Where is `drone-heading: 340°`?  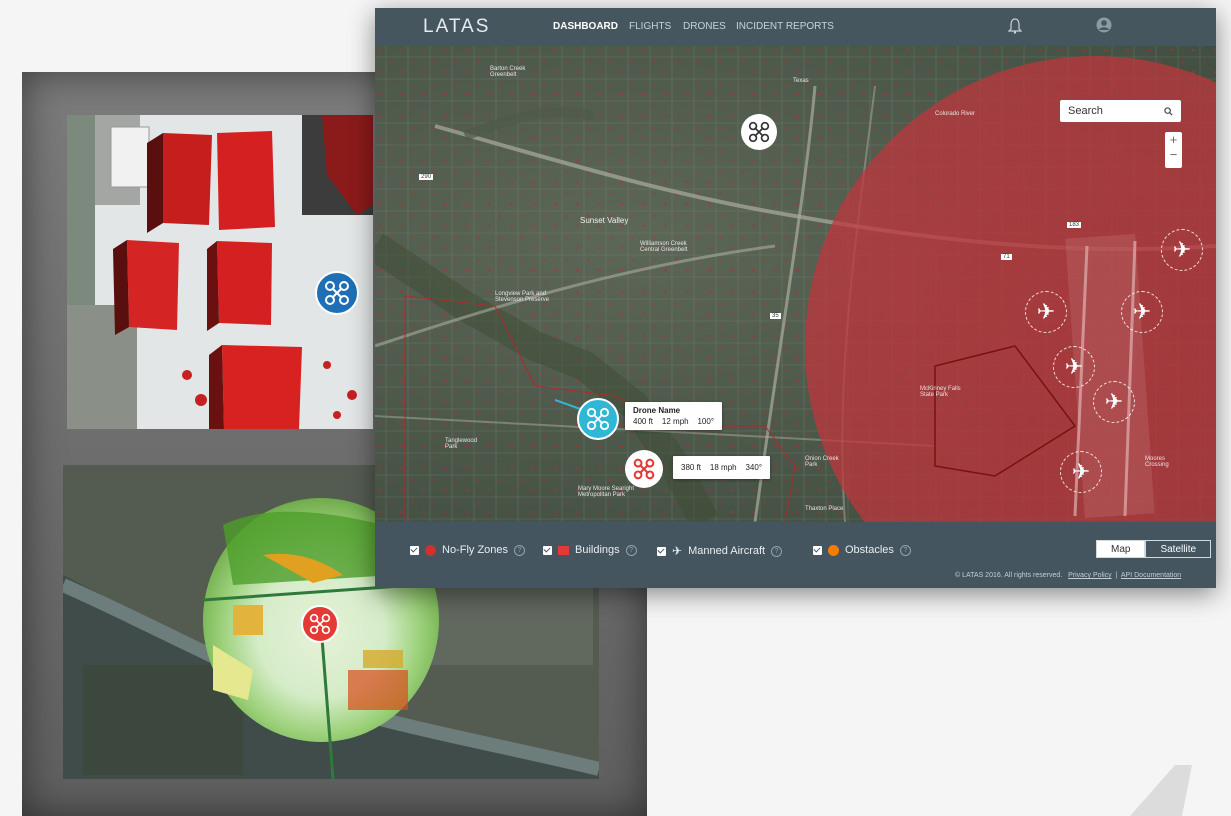
drone-heading: 340° is located at coordinates (754, 467).